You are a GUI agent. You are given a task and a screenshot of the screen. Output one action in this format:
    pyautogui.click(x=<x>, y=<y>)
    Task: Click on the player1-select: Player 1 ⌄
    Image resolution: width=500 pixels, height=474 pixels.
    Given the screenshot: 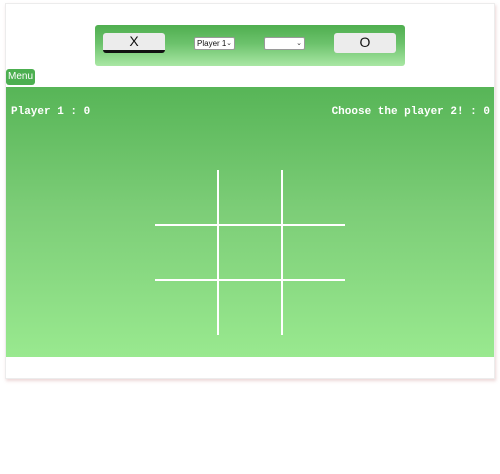 What is the action you would take?
    pyautogui.click(x=214, y=43)
    